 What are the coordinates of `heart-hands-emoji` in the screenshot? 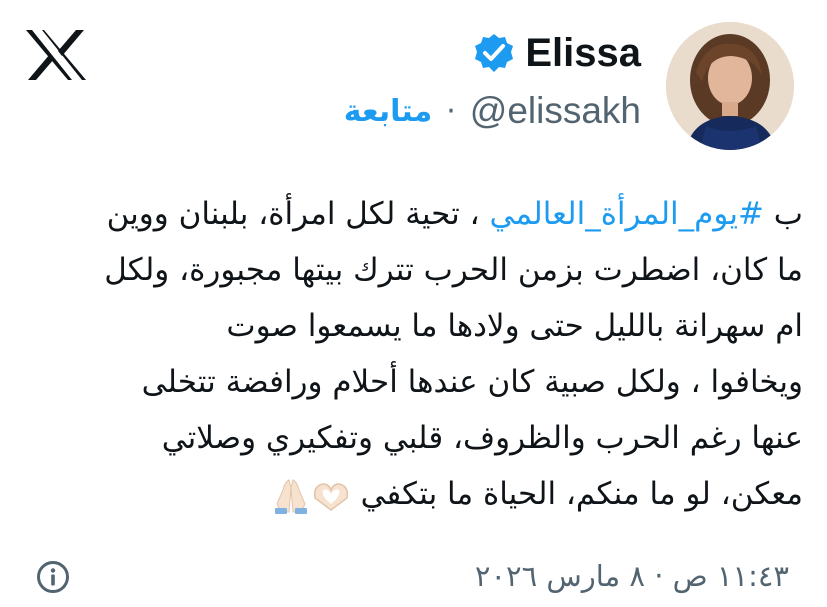 It's located at (330, 496).